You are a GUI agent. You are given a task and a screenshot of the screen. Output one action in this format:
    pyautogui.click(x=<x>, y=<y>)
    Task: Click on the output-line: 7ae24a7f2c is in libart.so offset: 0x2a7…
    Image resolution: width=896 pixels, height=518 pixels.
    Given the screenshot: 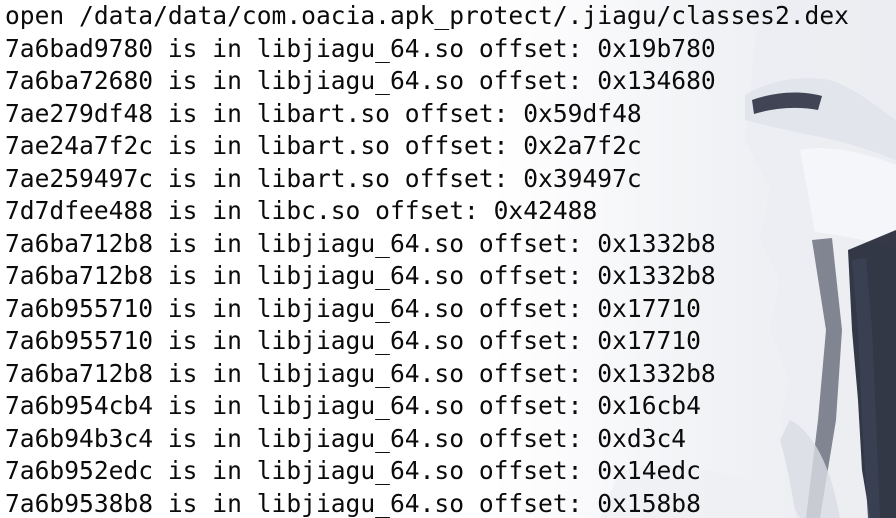 What is the action you would take?
    pyautogui.click(x=323, y=145)
    